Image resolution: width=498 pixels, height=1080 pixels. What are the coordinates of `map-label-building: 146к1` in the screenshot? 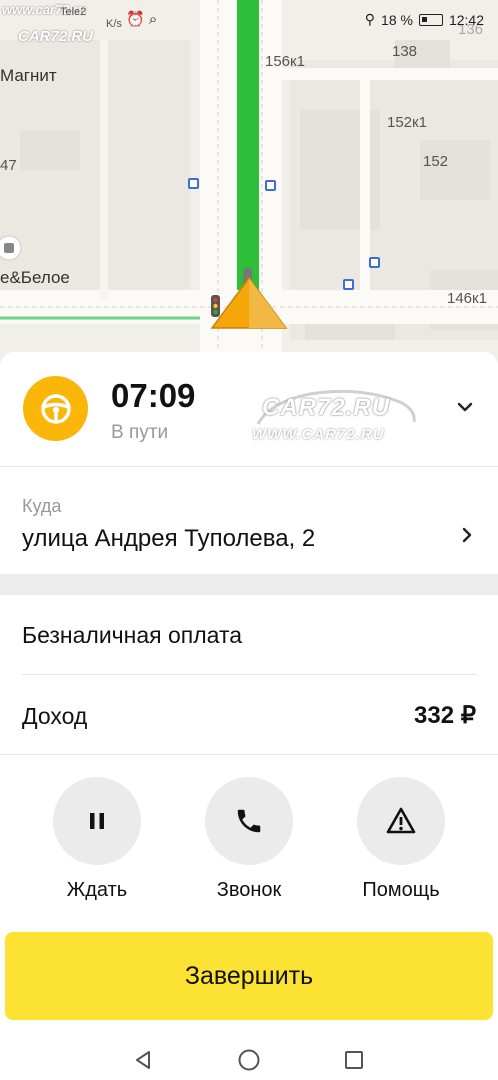 It's located at (467, 298).